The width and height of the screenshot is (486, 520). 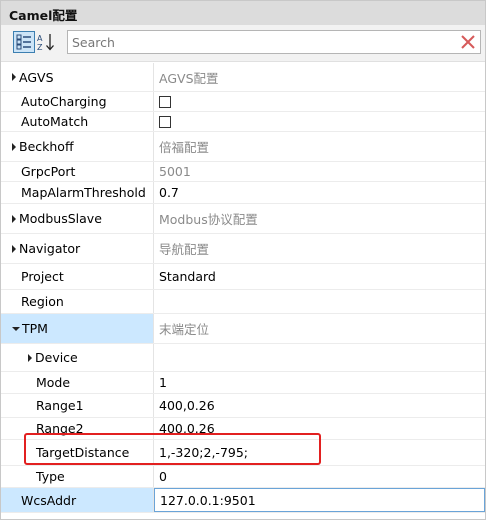 I want to click on sort-az-icon: A Z, so click(x=45, y=43).